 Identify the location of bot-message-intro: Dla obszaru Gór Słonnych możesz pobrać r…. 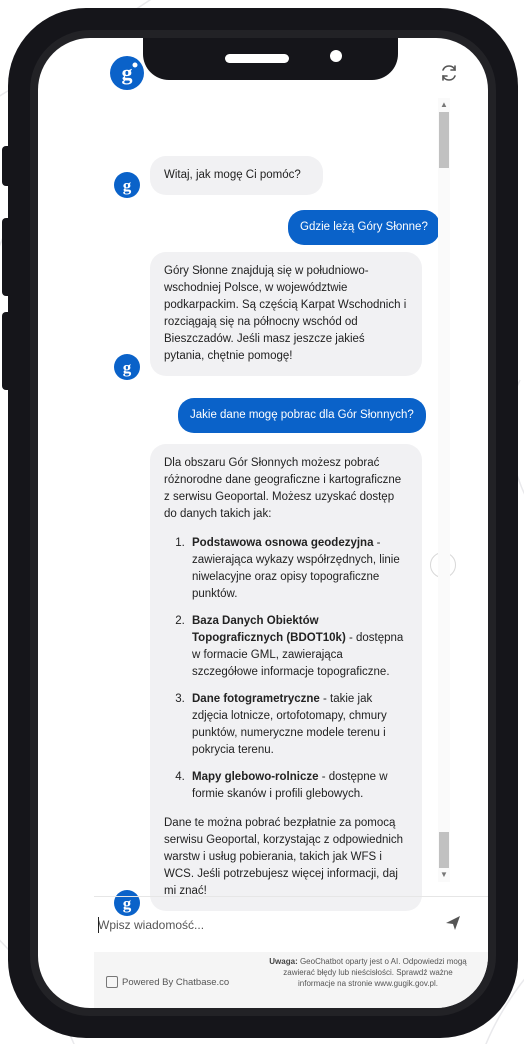
(283, 488).